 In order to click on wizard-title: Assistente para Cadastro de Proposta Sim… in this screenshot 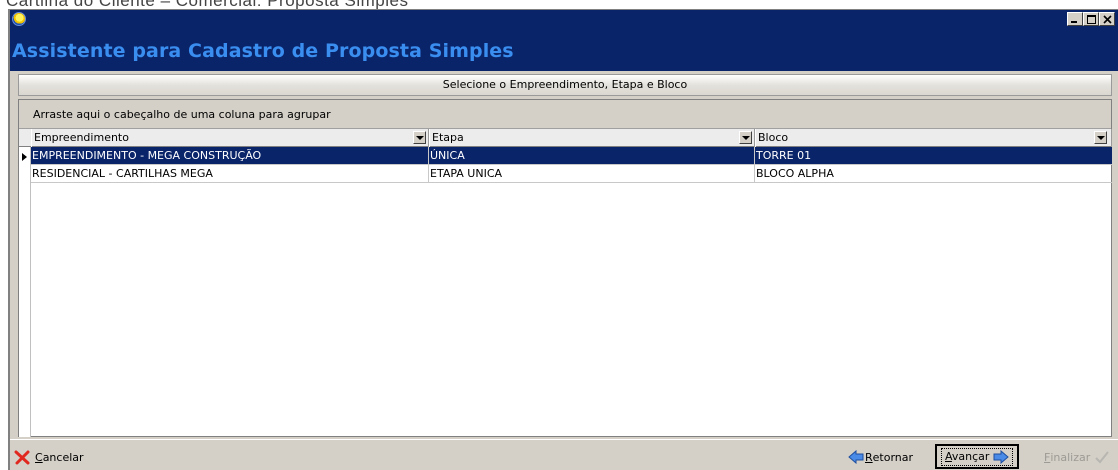, I will do `click(263, 51)`.